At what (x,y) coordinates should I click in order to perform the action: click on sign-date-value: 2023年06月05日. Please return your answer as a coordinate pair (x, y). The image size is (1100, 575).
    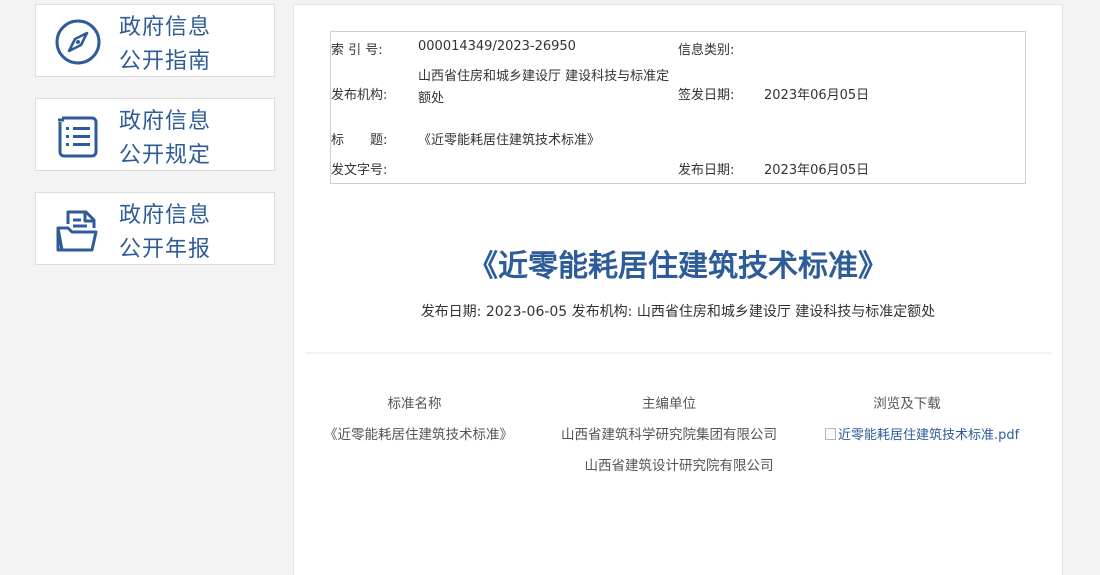
    Looking at the image, I should click on (817, 95).